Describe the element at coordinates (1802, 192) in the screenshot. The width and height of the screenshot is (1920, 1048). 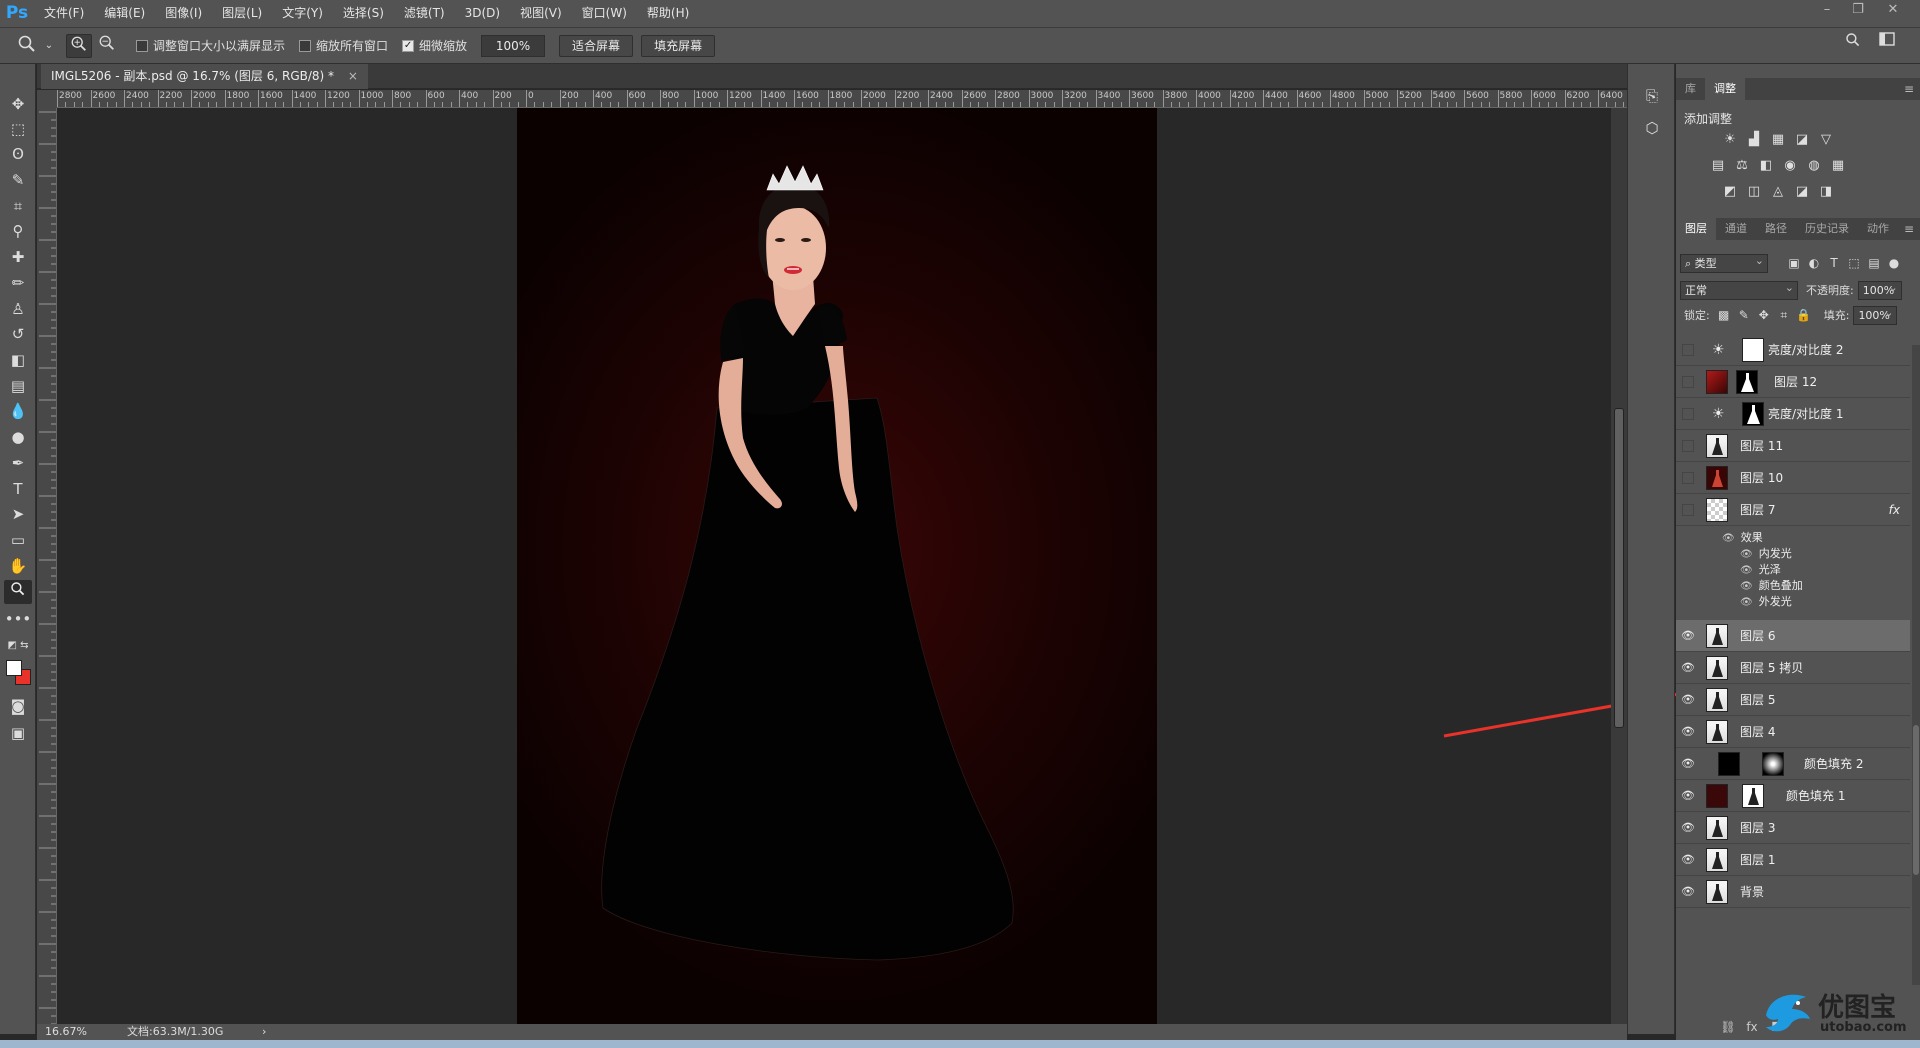
I see `selective-color-adjust-icon: ◪` at that location.